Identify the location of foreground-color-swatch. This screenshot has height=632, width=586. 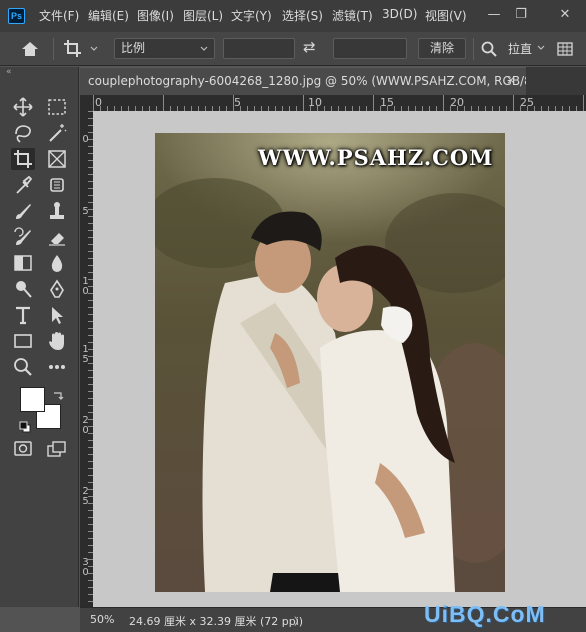
(32, 399).